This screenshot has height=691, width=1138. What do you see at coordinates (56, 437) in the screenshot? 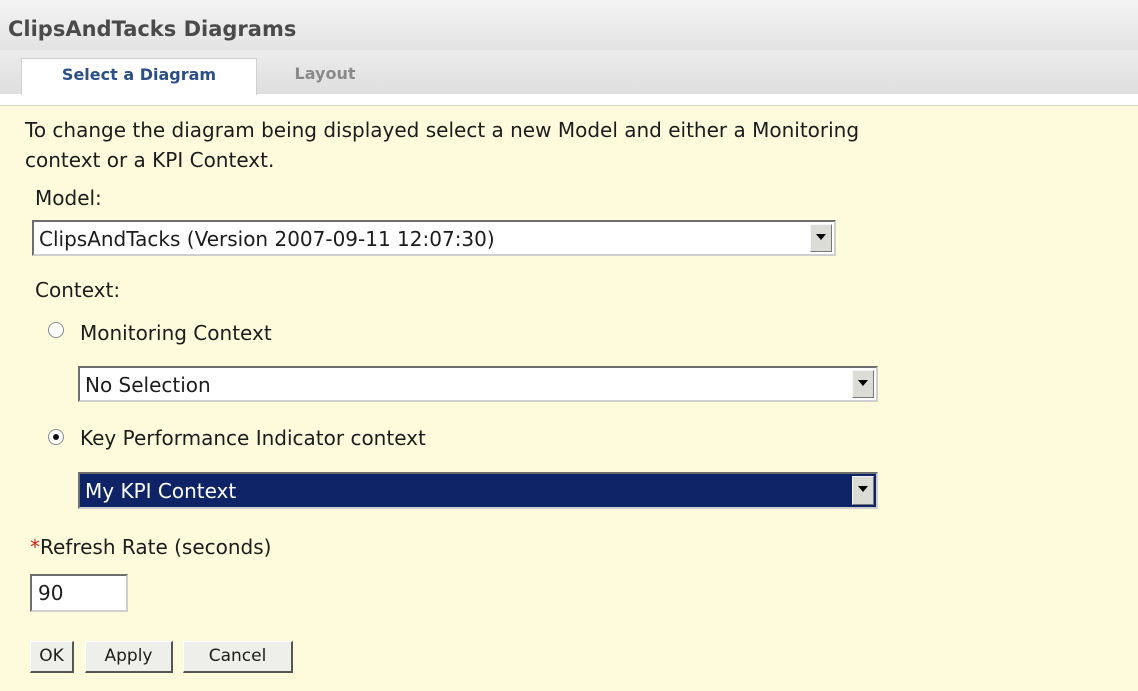
I see `kpi-context-radio` at bounding box center [56, 437].